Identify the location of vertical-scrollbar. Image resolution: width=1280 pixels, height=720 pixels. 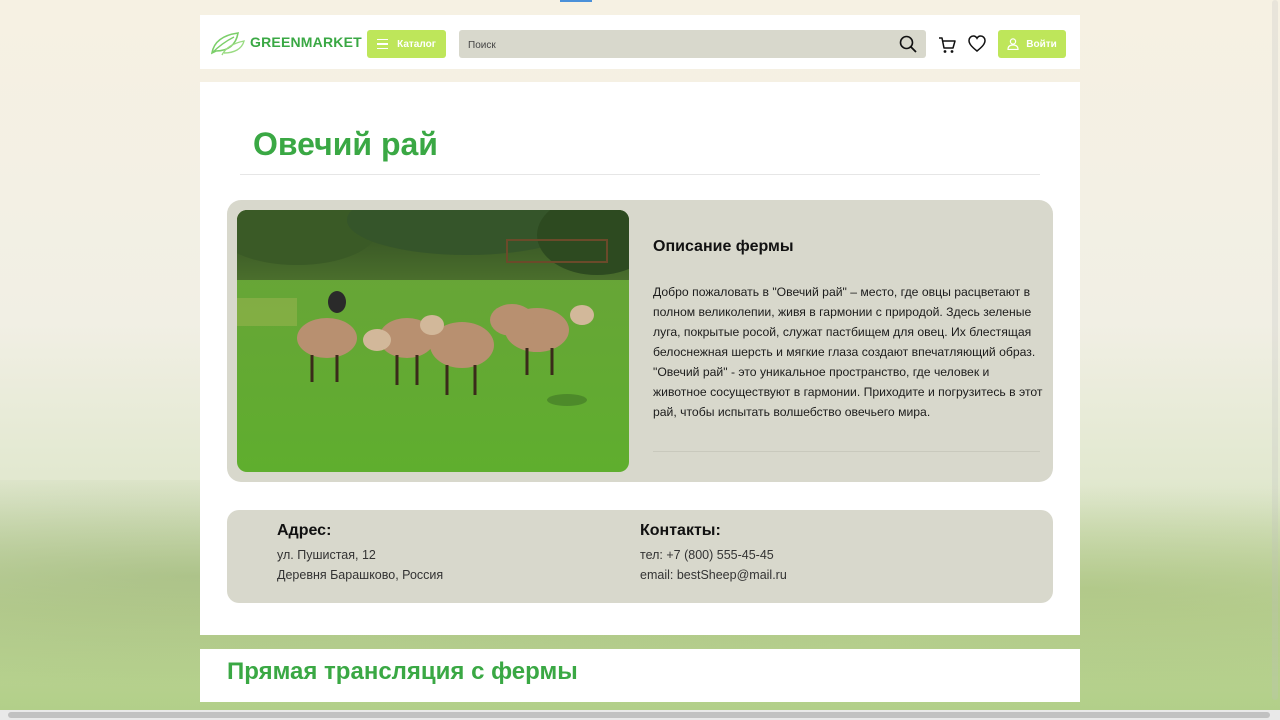
(1275, 355).